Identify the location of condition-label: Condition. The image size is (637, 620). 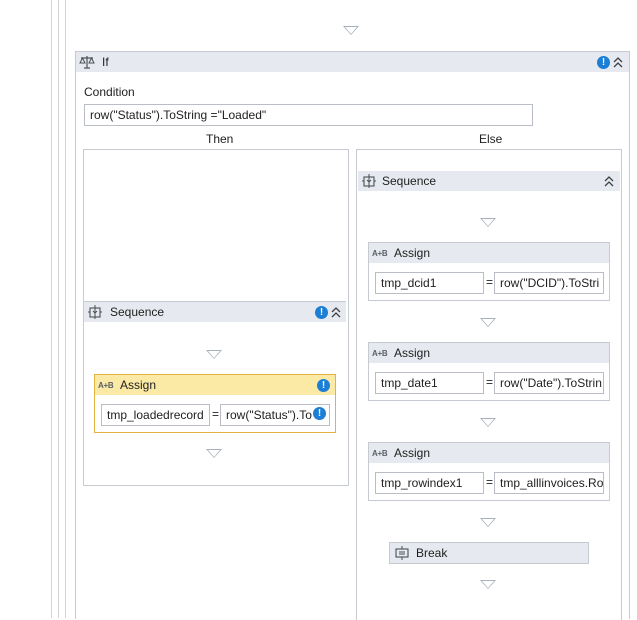
(109, 92).